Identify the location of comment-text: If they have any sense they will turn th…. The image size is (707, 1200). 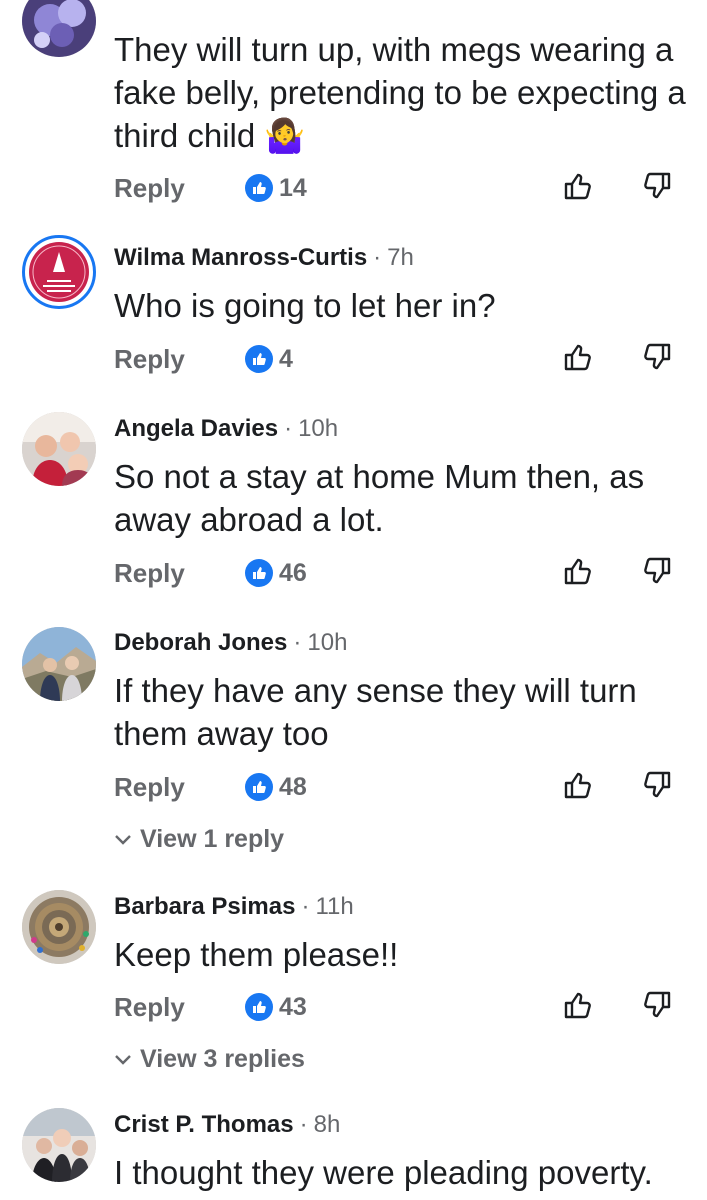
(375, 712).